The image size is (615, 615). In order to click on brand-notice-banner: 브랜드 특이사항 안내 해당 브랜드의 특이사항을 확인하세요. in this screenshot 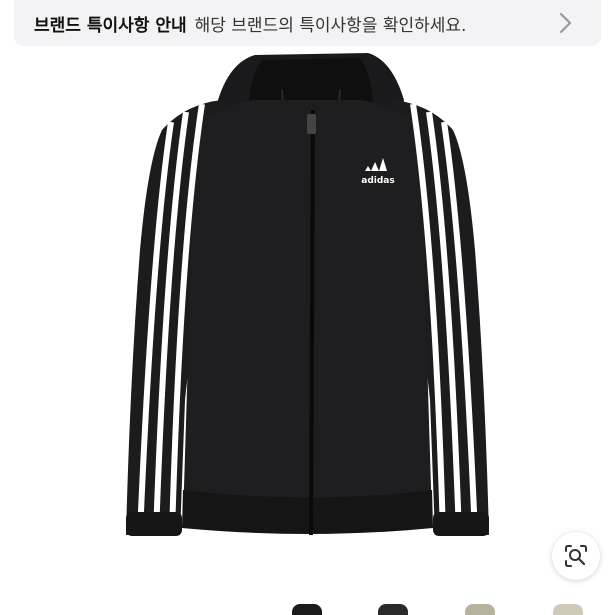, I will do `click(307, 23)`.